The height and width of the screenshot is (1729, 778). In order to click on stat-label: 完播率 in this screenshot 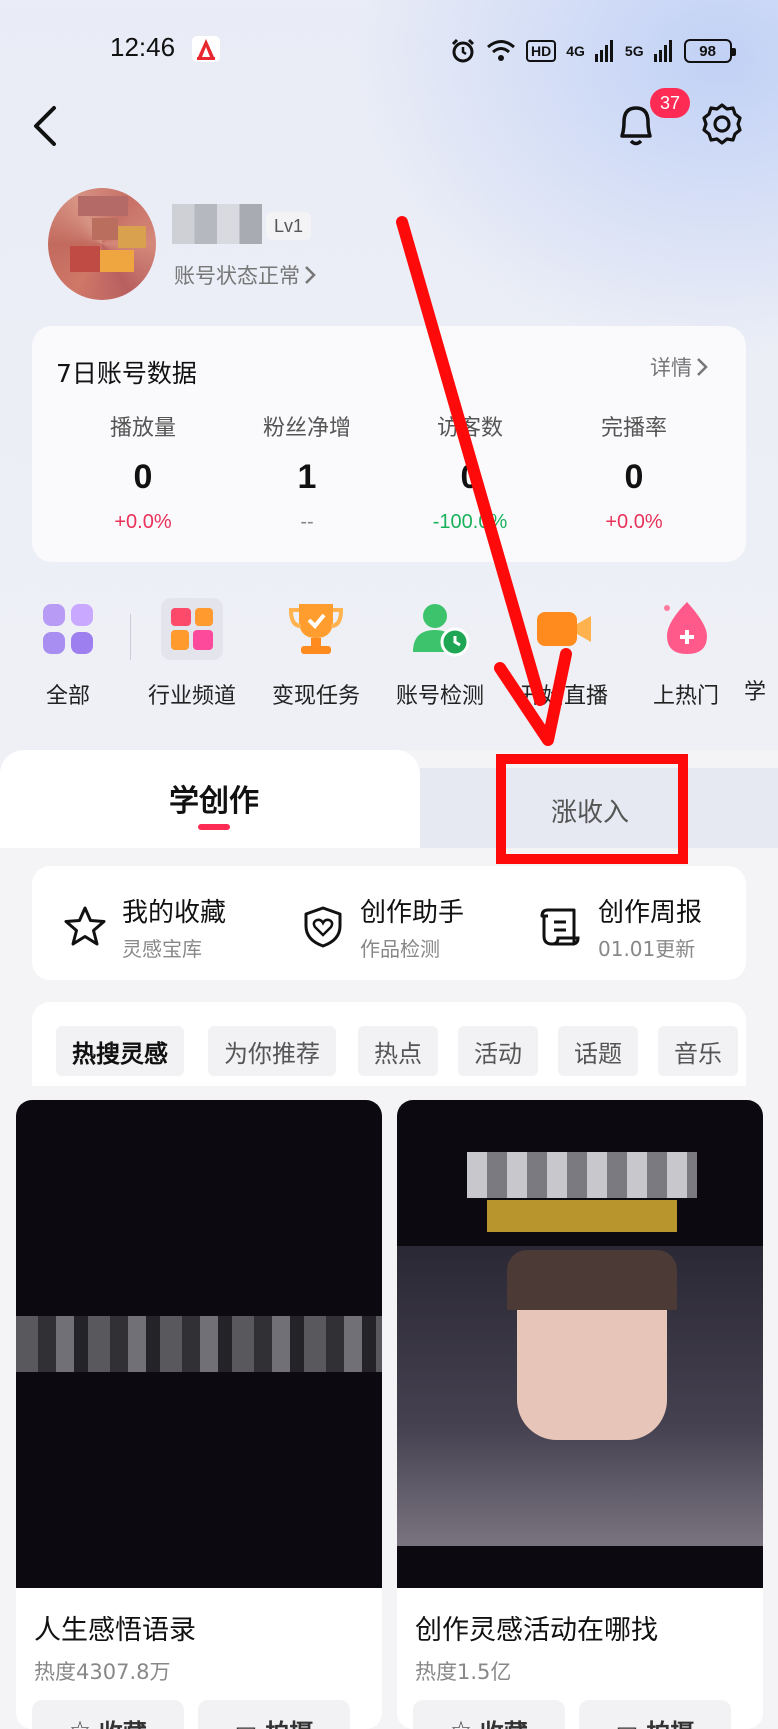, I will do `click(633, 428)`.